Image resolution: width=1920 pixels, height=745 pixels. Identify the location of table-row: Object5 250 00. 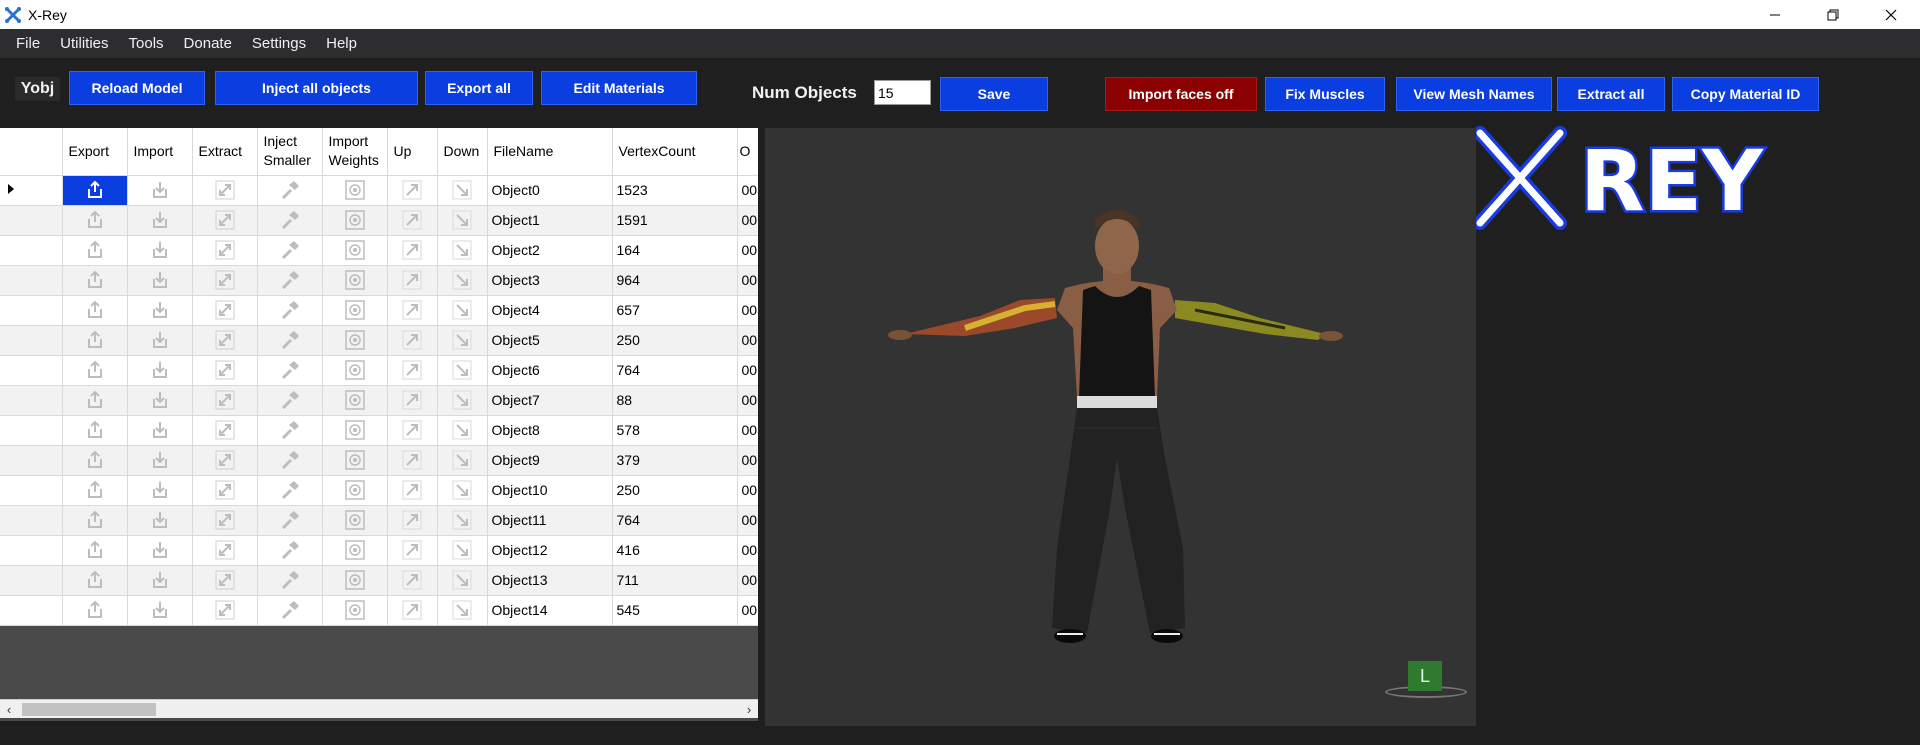
(379, 340).